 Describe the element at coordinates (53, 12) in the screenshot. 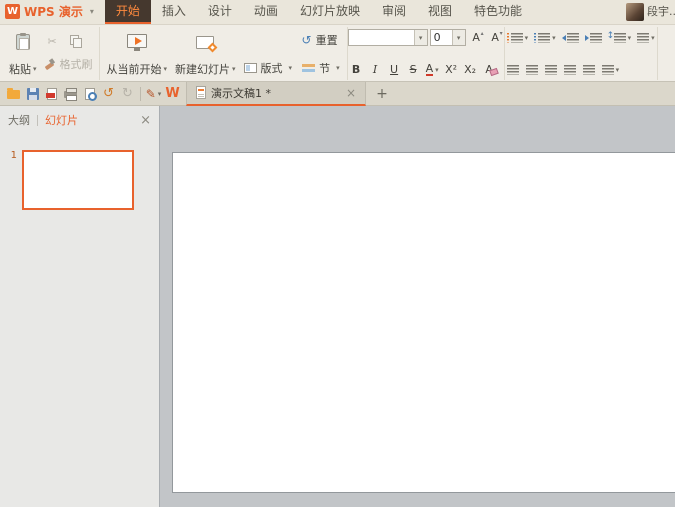

I see `app-name: WPS 演示` at that location.